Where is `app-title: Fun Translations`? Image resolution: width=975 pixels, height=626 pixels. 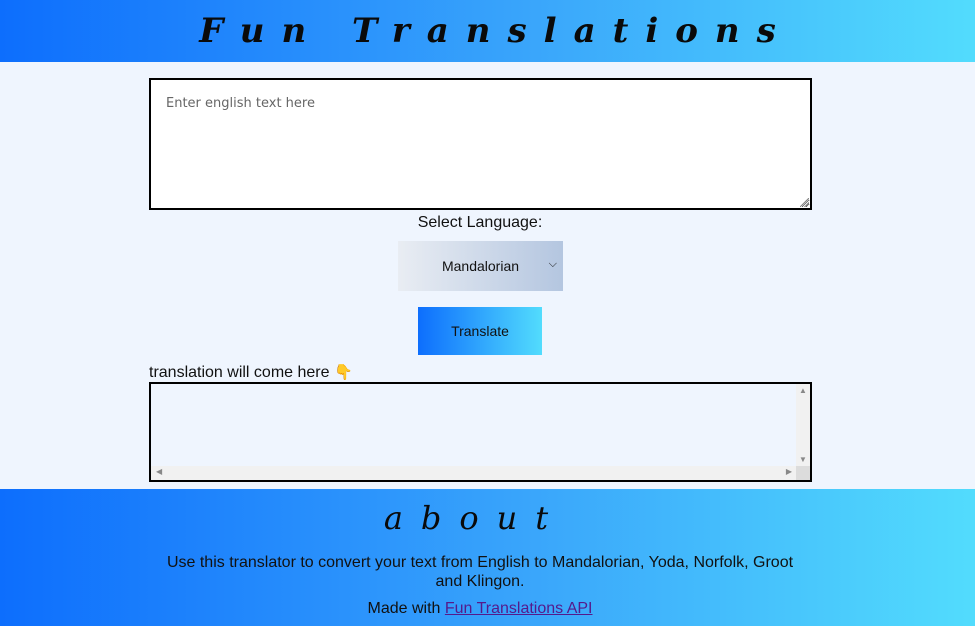 app-title: Fun Translations is located at coordinates (496, 31).